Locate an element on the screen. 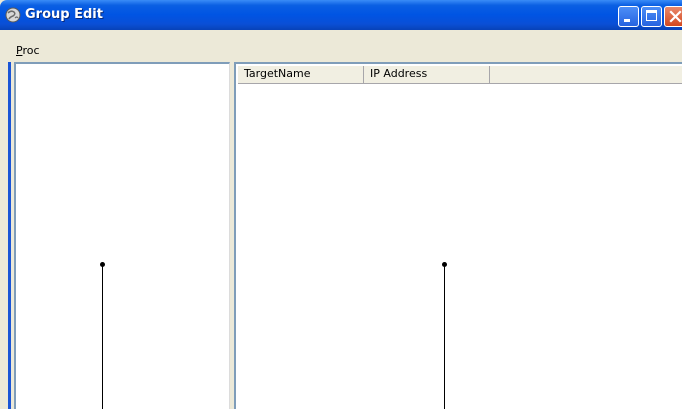 This screenshot has width=682, height=409. minimize-icon is located at coordinates (627, 20).